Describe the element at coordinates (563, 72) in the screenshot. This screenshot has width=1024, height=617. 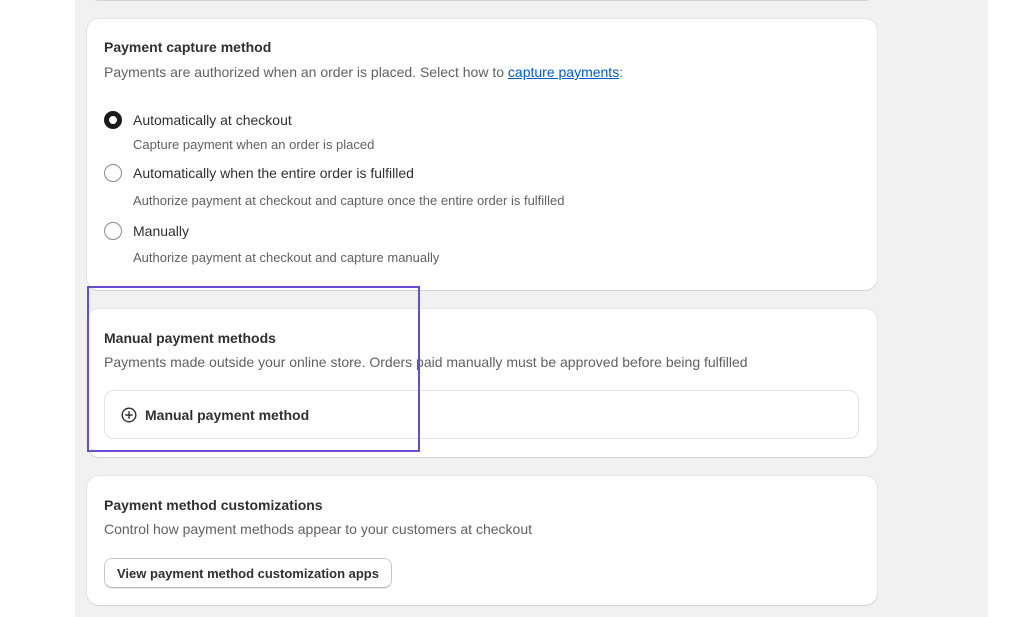
I see `capture-payments-link: capture payments` at that location.